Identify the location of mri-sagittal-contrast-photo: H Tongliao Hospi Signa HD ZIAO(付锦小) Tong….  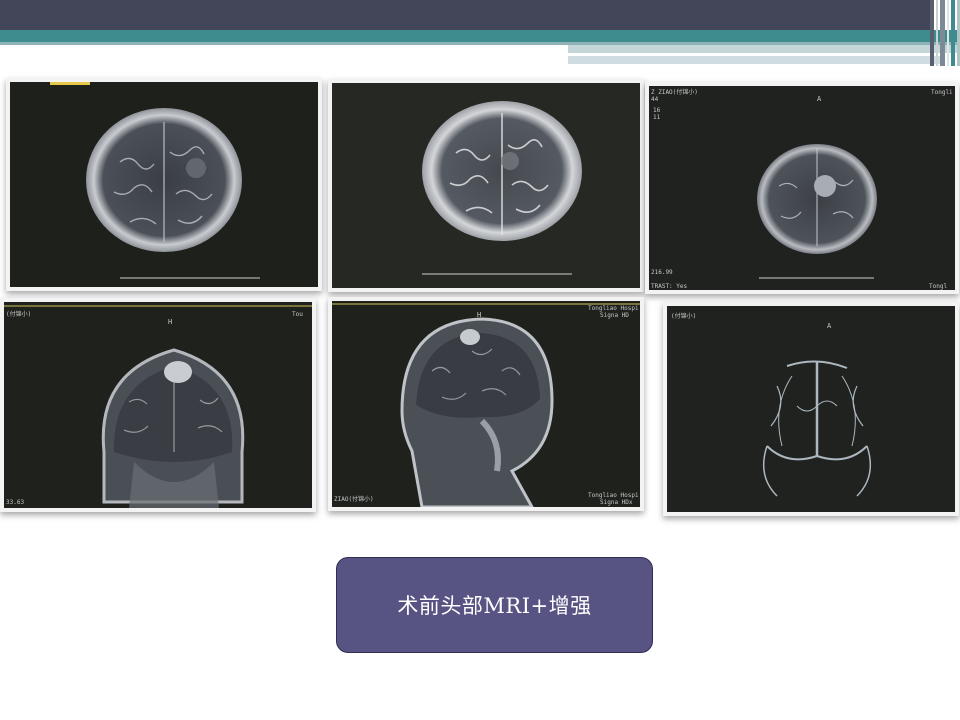
(486, 404).